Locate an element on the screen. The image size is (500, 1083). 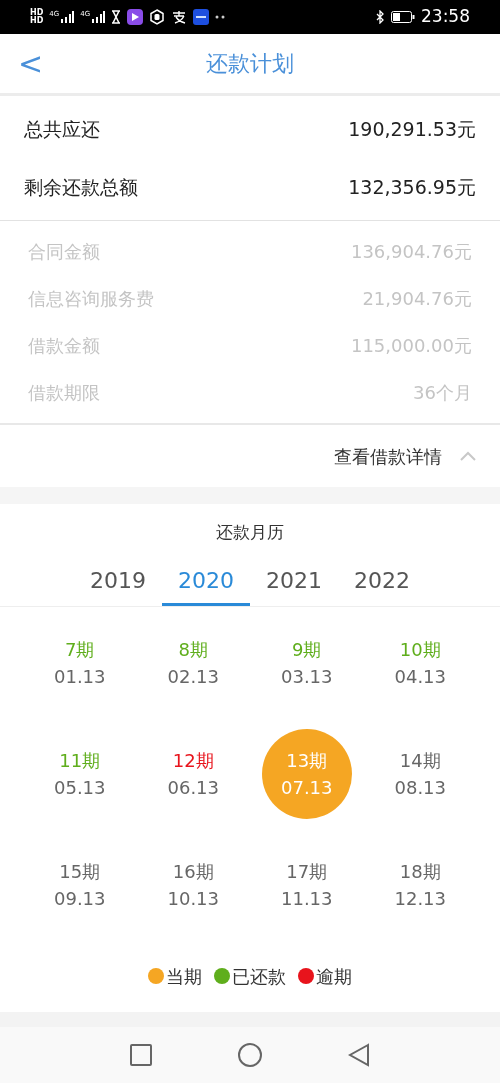
period-cell: 10期 04.13 is located at coordinates (420, 662).